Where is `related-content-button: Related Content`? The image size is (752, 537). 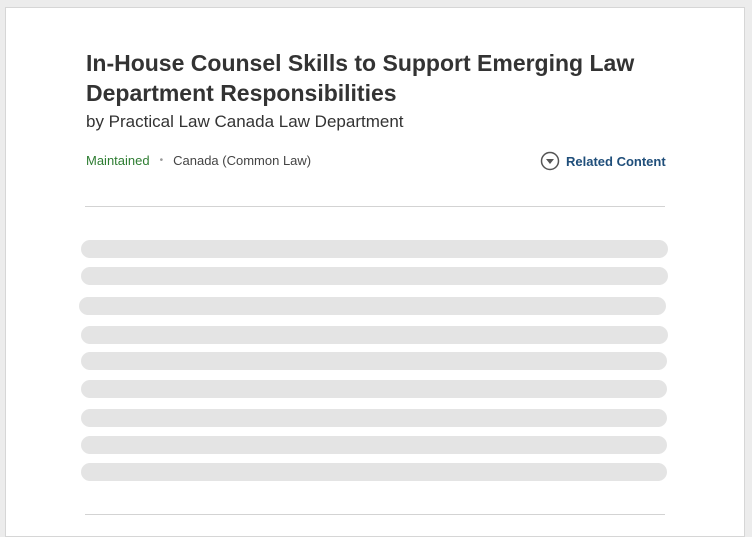 related-content-button: Related Content is located at coordinates (603, 161).